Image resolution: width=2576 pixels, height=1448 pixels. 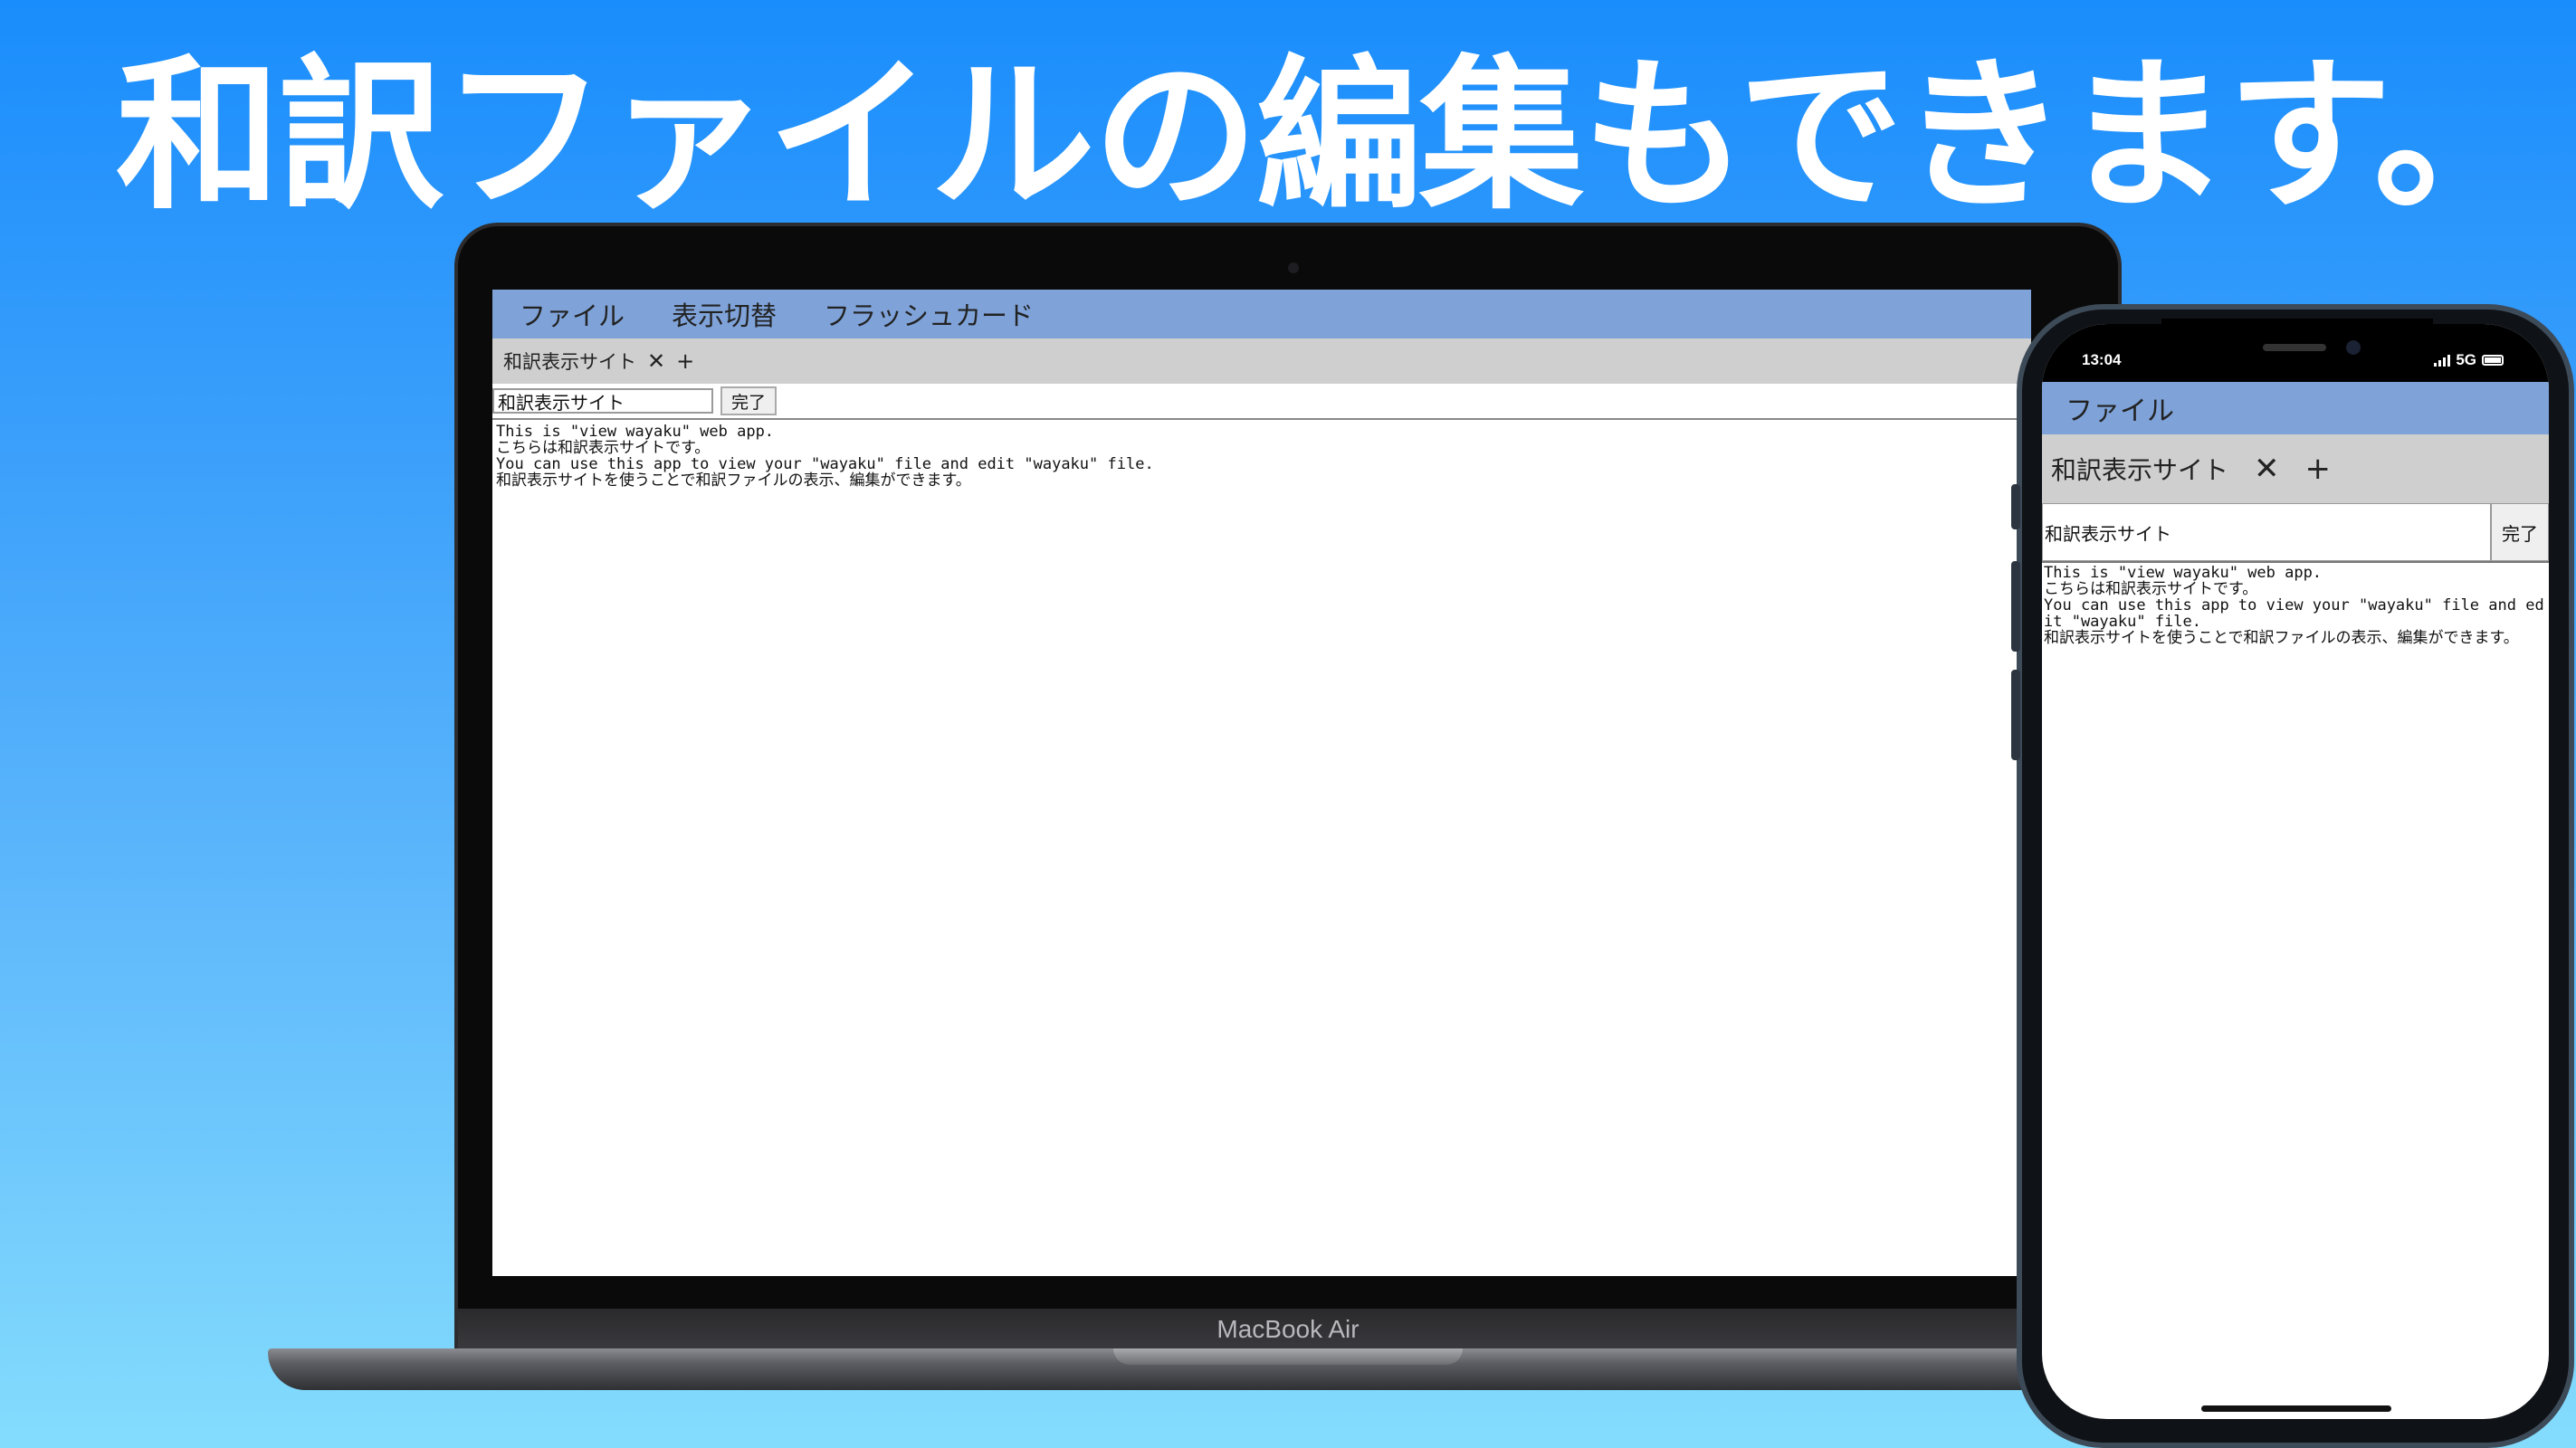 I want to click on status-indicators: 5G, so click(x=2469, y=360).